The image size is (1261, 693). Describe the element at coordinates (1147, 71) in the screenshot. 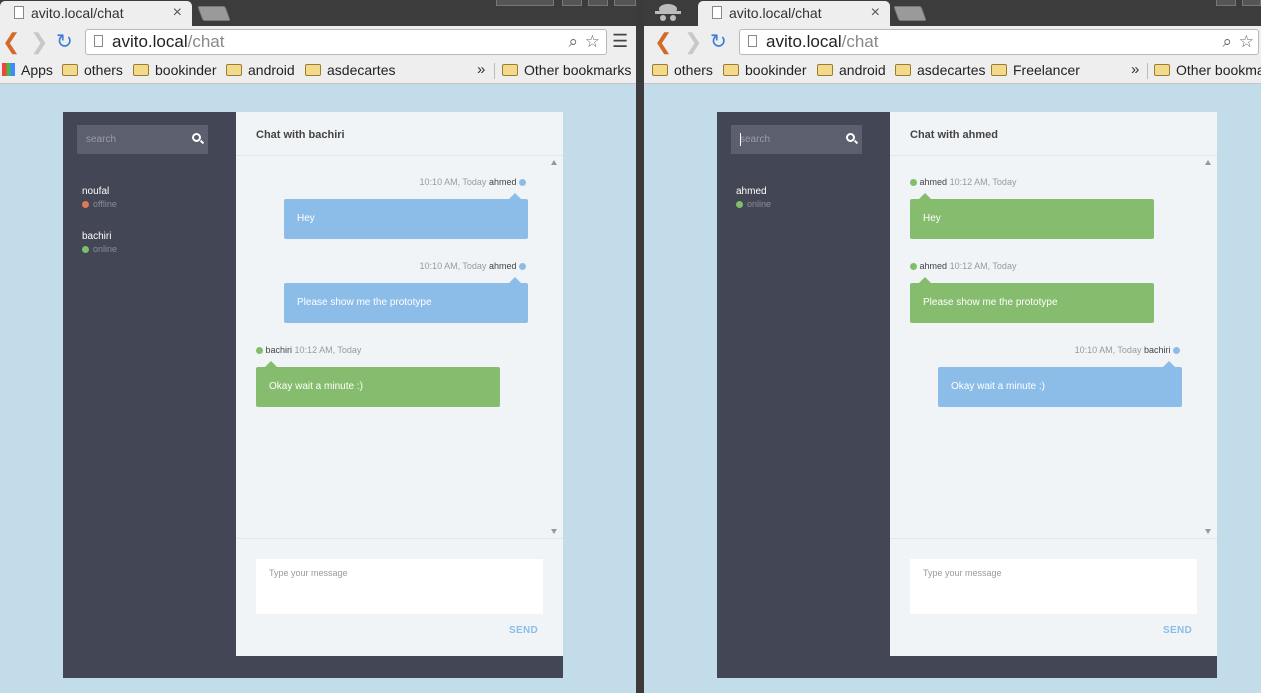

I see `bookmarks-separator` at that location.